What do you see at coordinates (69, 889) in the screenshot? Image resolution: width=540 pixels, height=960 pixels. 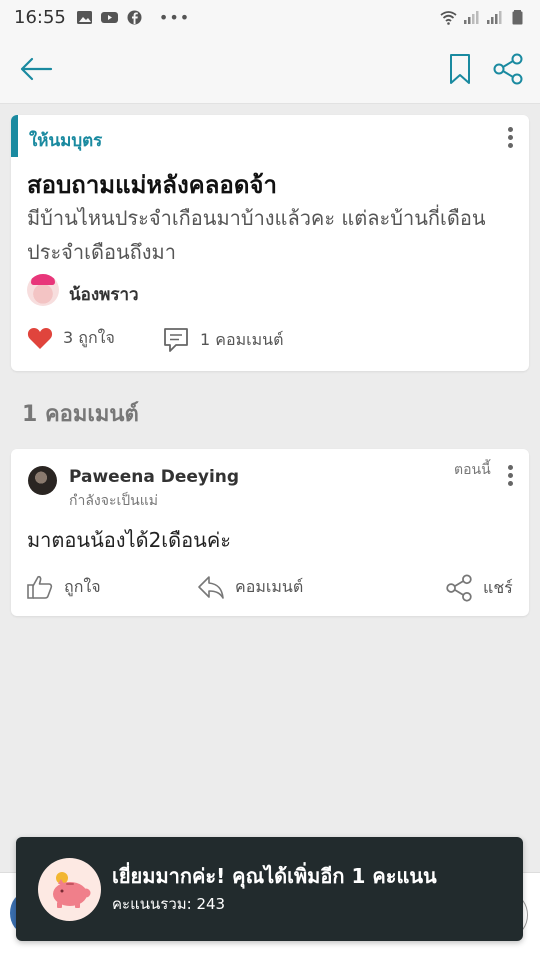 I see `piggy-bank-icon` at bounding box center [69, 889].